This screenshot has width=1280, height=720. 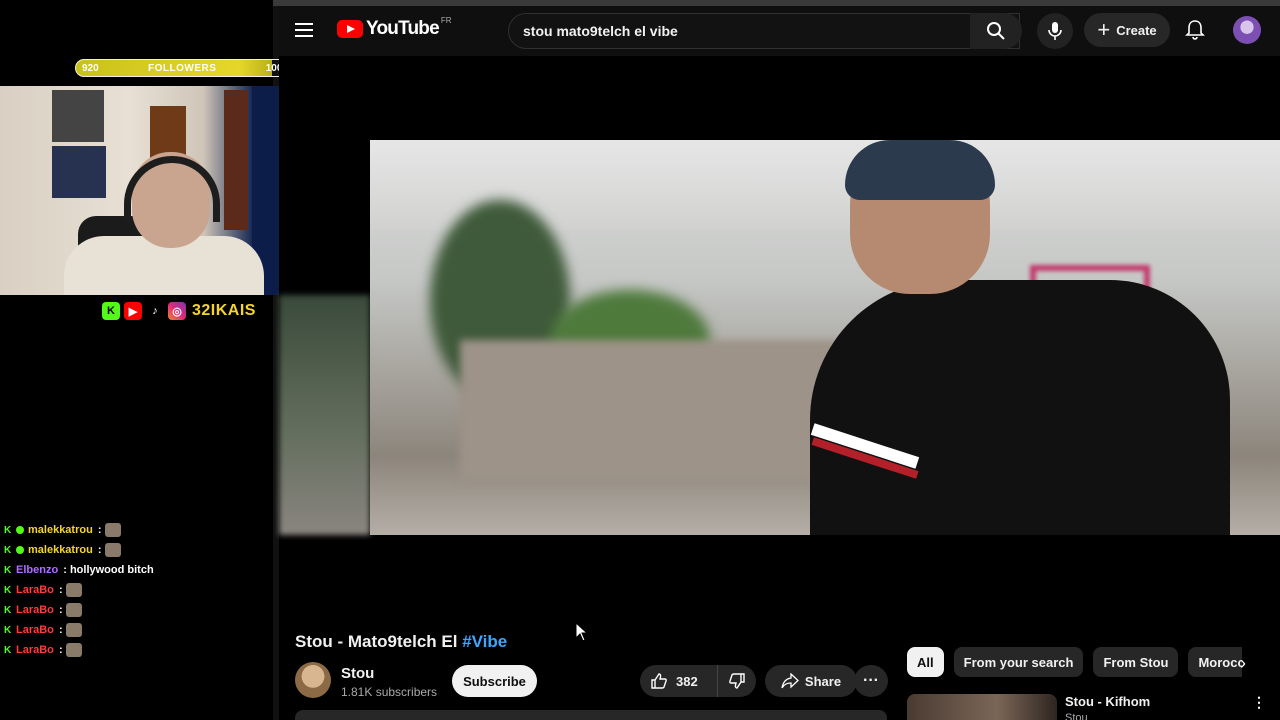 I want to click on search-box: ×, so click(x=764, y=31).